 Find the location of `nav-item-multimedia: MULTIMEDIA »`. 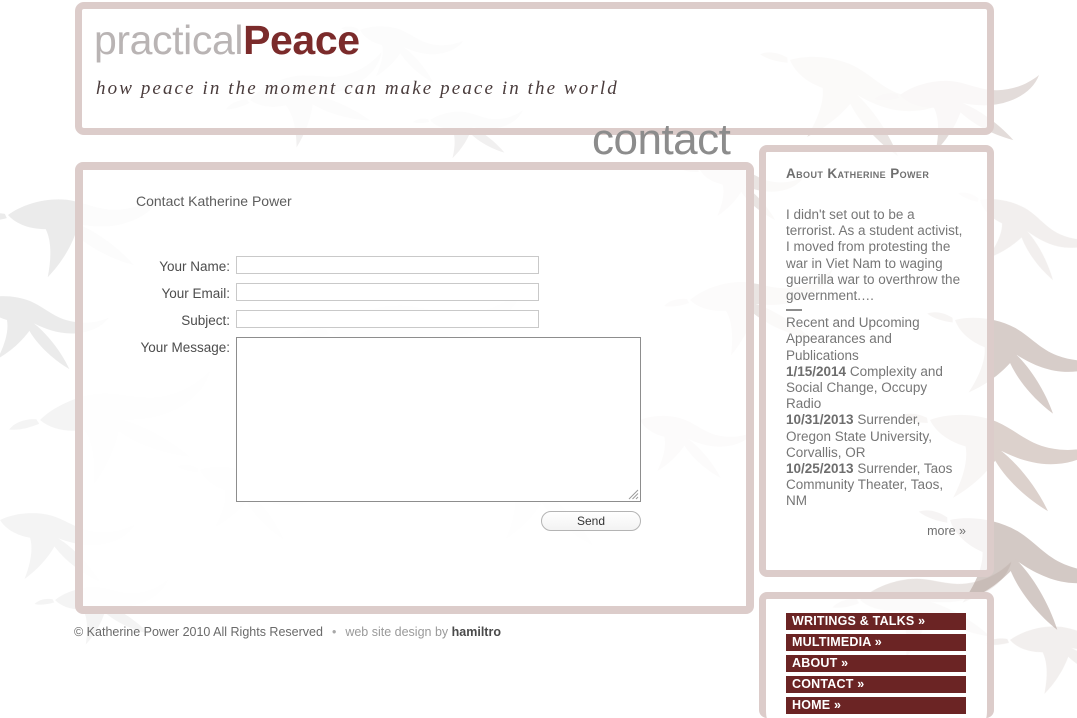

nav-item-multimedia: MULTIMEDIA » is located at coordinates (876, 642).